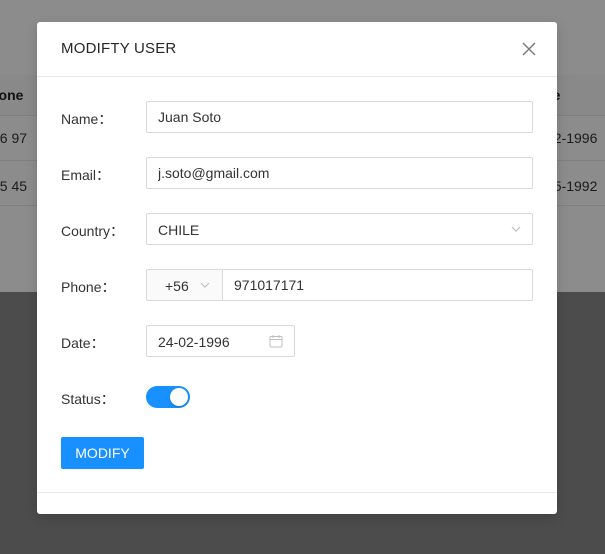  What do you see at coordinates (119, 48) in the screenshot?
I see `modal-title: MODIFTY USER` at bounding box center [119, 48].